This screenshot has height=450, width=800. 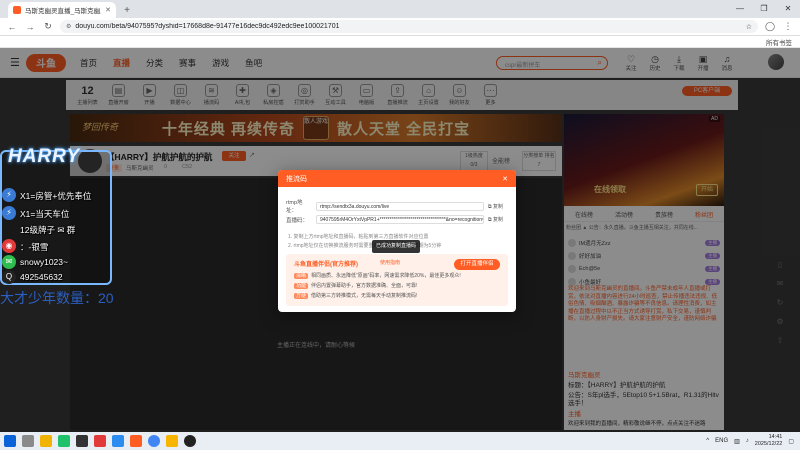 I want to click on close-tab-icon: ✕, so click(x=108, y=10).